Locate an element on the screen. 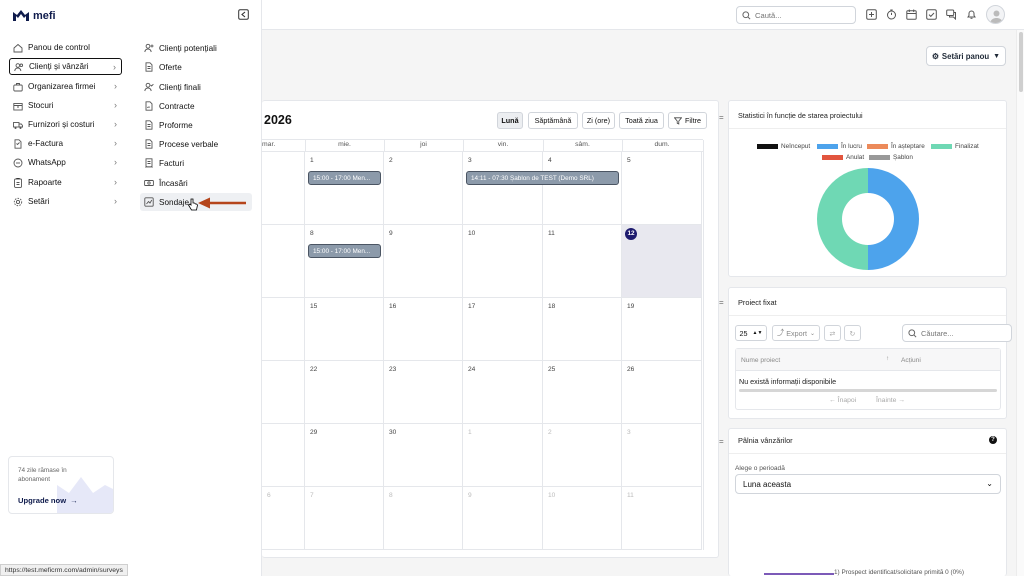 This screenshot has height=576, width=1024. calendar-day-cell: 25 is located at coordinates (582, 392).